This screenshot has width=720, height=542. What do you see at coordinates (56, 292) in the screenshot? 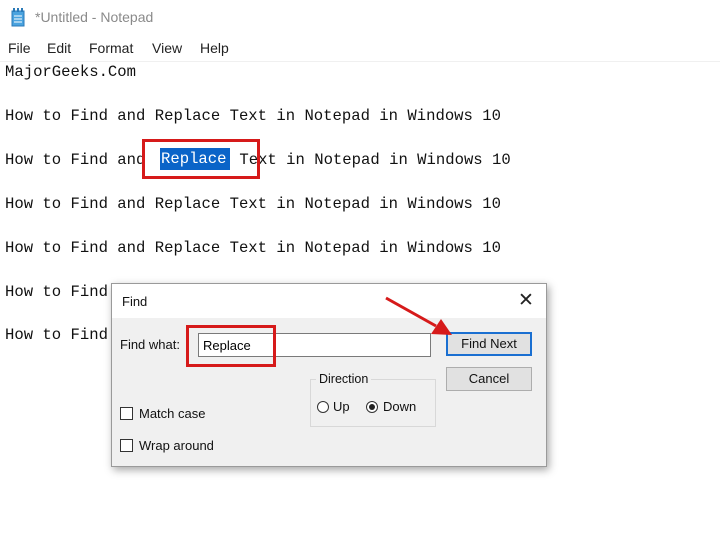
I see `editor-line-6: How to Find` at bounding box center [56, 292].